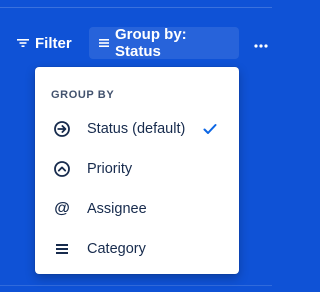  I want to click on filter-button-label: Filter, so click(53, 43).